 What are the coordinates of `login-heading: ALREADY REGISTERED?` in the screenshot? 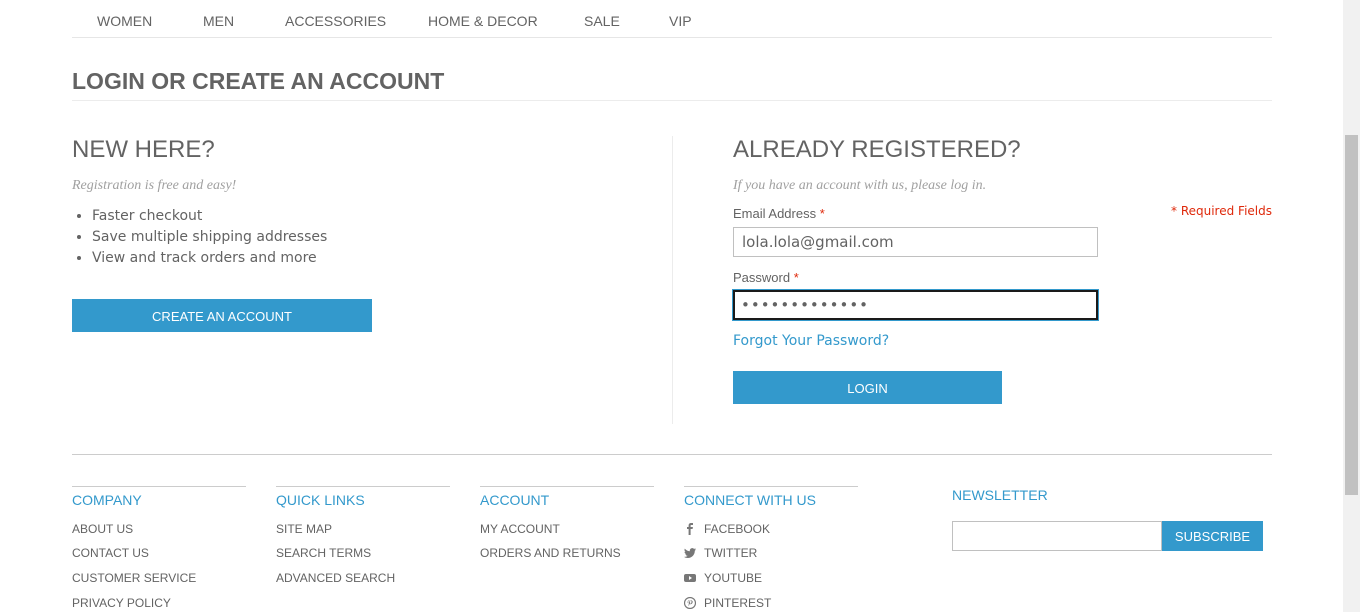 It's located at (877, 149).